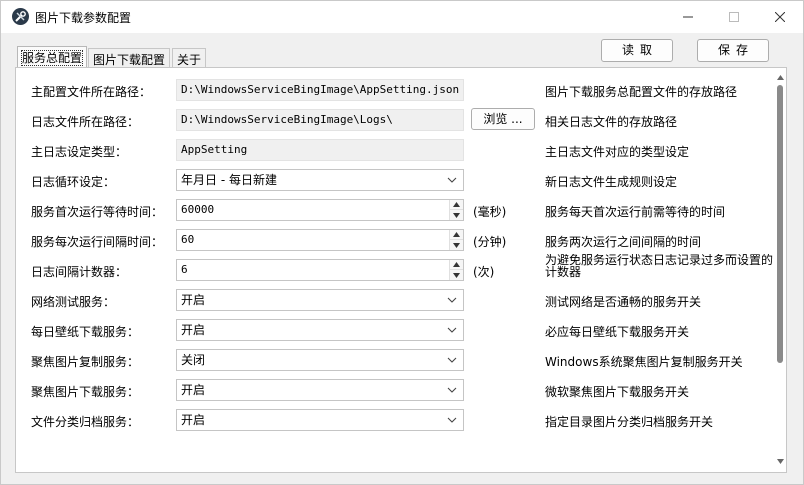 The height and width of the screenshot is (485, 804). I want to click on tab-label: 图片下载配置, so click(129, 60).